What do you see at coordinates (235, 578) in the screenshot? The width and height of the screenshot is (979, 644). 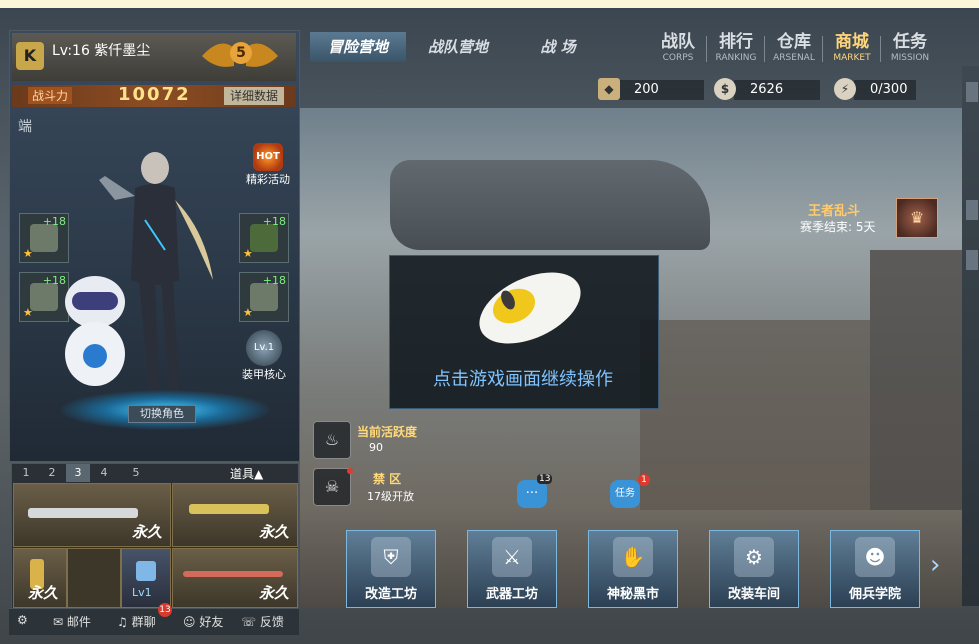 I see `weapon-slot-5: 永久` at bounding box center [235, 578].